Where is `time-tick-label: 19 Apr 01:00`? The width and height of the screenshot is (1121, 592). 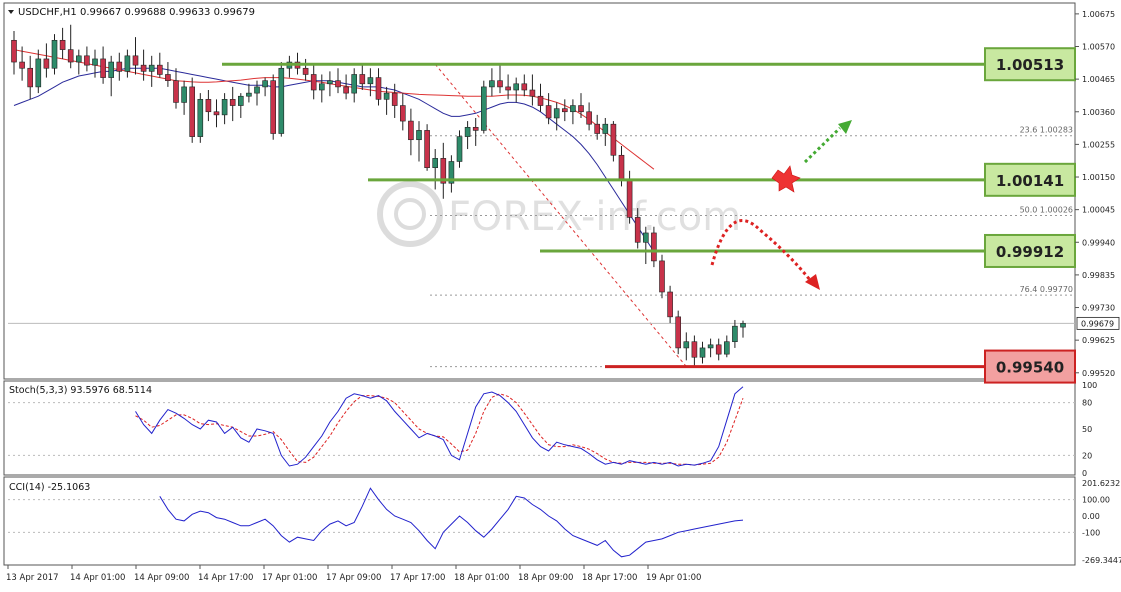
time-tick-label: 19 Apr 01:00 is located at coordinates (673, 578).